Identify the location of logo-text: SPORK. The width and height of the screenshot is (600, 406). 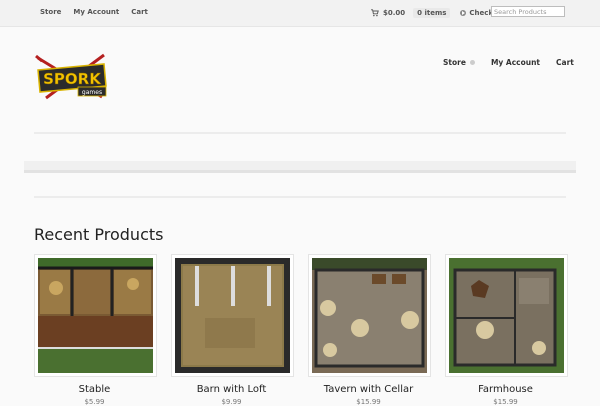
(72, 79).